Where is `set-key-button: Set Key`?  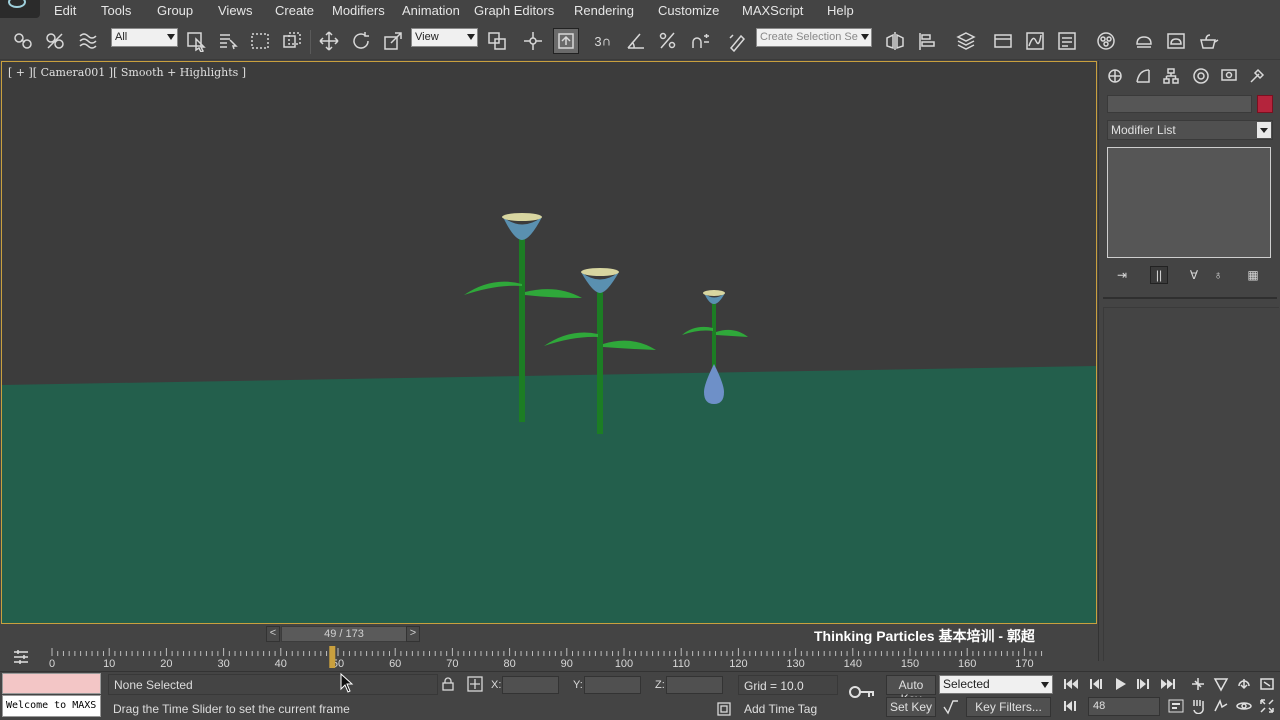 set-key-button: Set Key is located at coordinates (911, 707).